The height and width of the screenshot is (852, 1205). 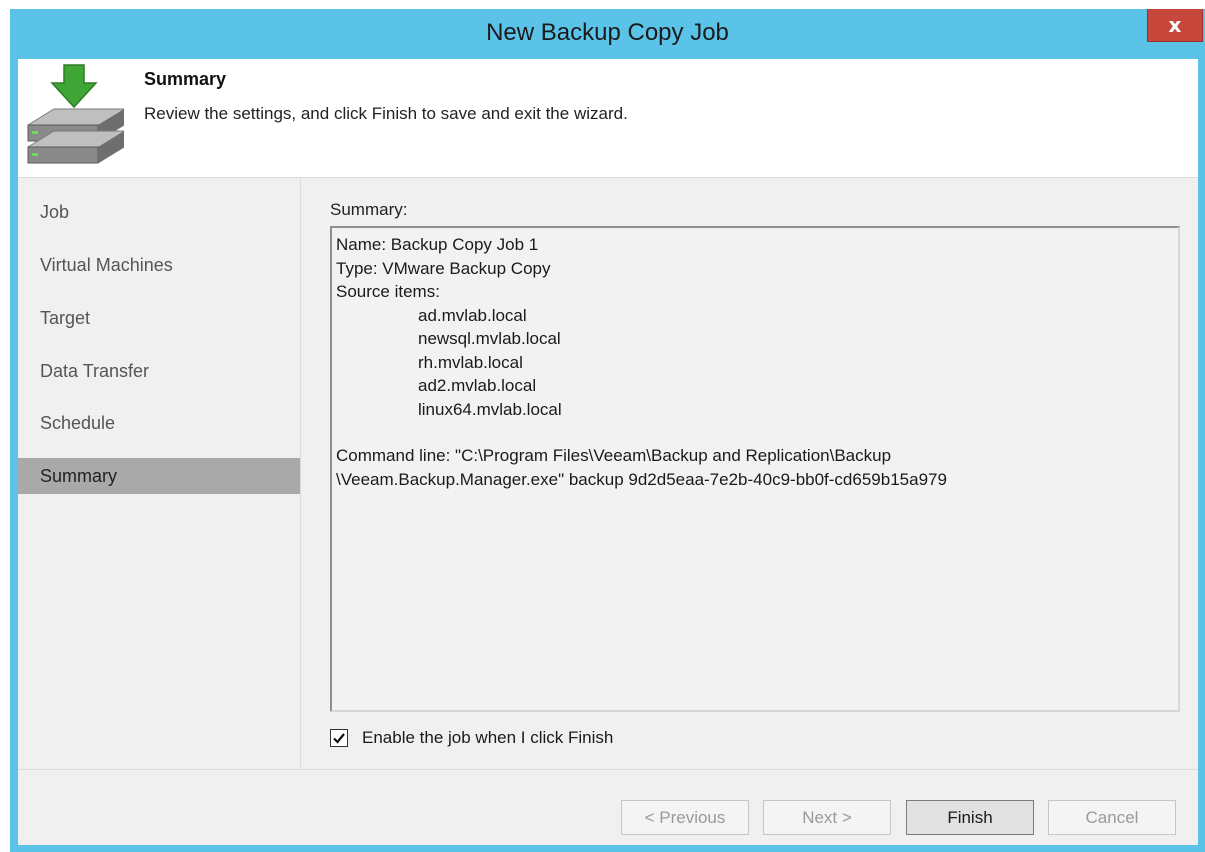 What do you see at coordinates (489, 338) in the screenshot?
I see `source-item: newsql.mvlab.local` at bounding box center [489, 338].